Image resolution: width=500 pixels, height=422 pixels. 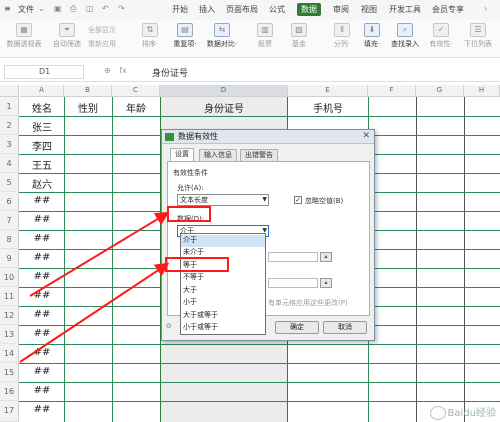 I want to click on annotation-arrows, so click(x=94, y=287).